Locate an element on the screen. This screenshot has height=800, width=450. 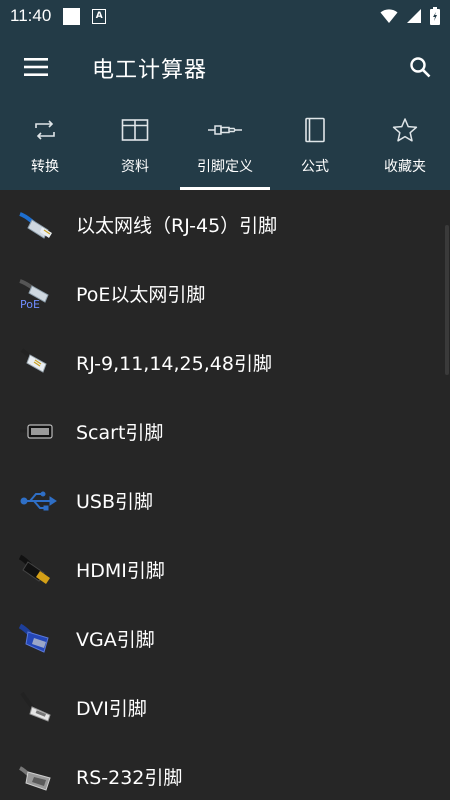
list-item-ethernet: 以太网线（RJ-45）引脚 is located at coordinates (225, 224).